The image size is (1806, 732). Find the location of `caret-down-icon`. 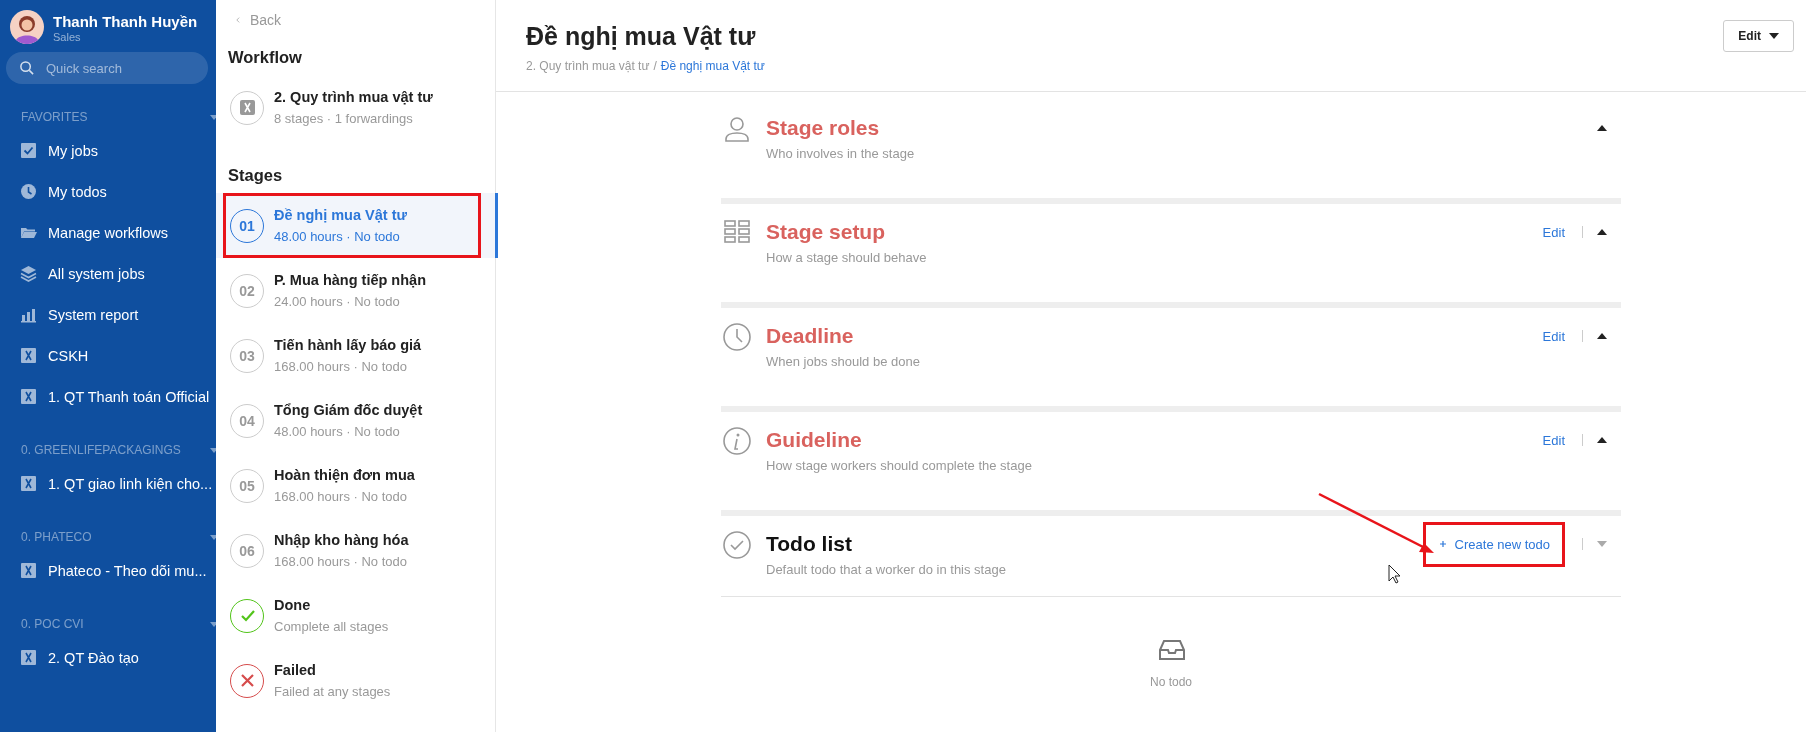

caret-down-icon is located at coordinates (1774, 36).